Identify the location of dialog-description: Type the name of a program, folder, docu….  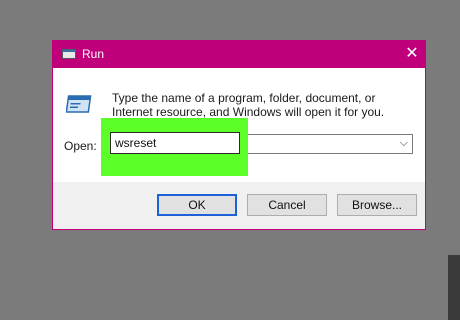
(248, 105).